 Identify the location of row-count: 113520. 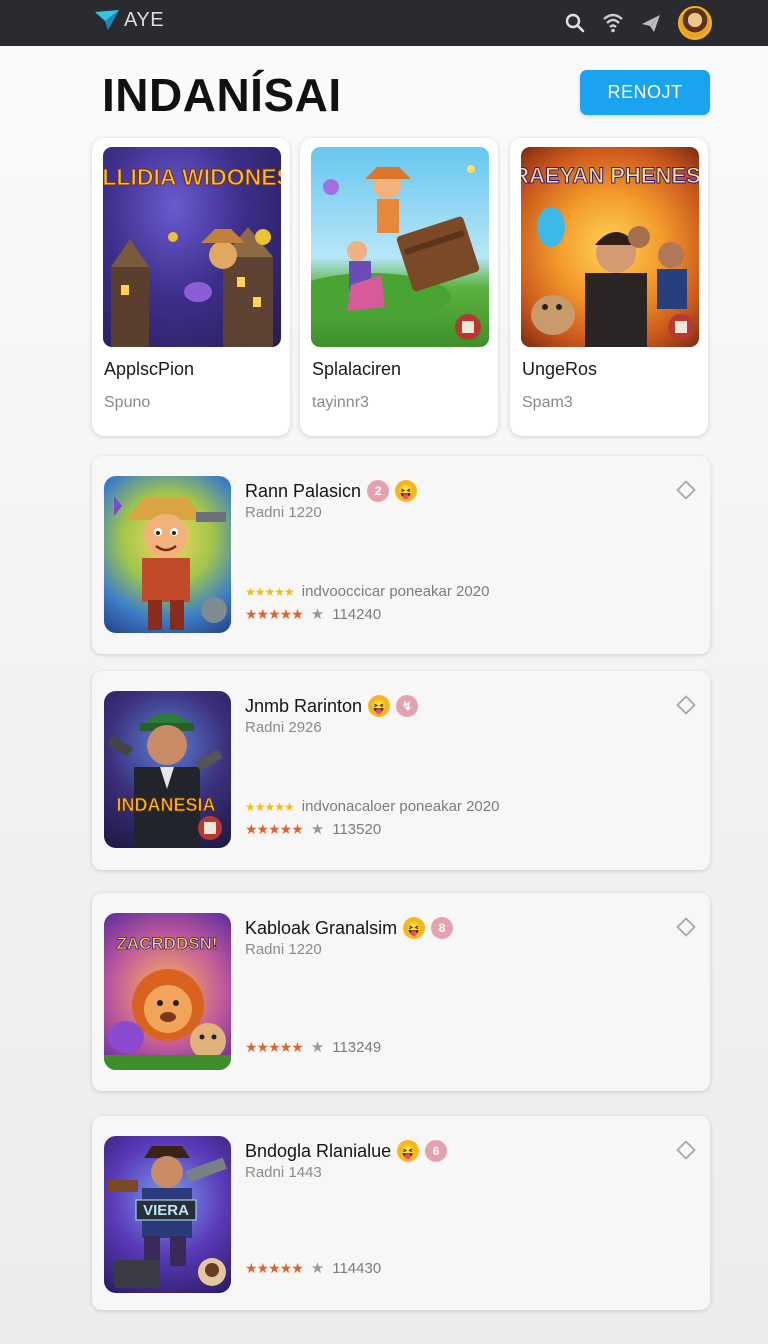
(357, 829).